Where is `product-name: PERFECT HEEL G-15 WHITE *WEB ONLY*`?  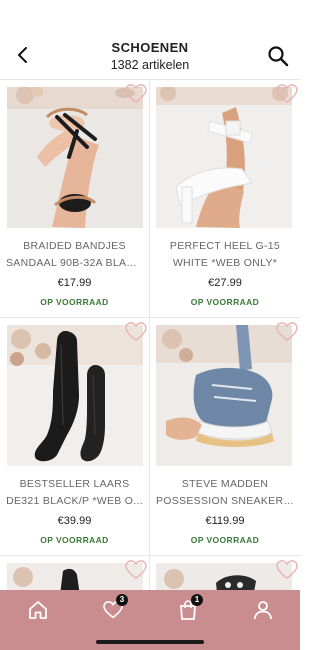
product-name: PERFECT HEEL G-15 WHITE *WEB ONLY* is located at coordinates (225, 255).